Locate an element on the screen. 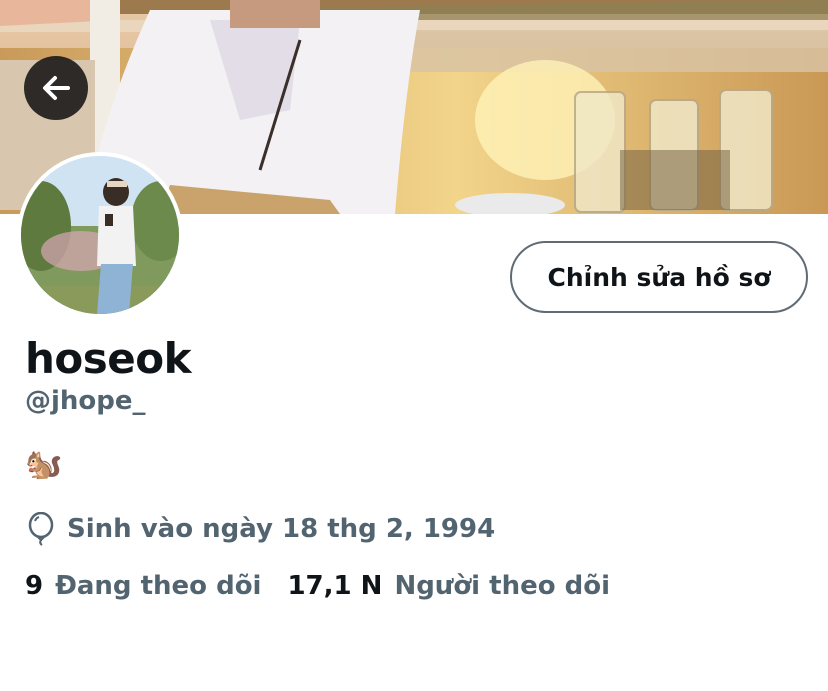 The height and width of the screenshot is (691, 828). balloon-icon is located at coordinates (41, 529).